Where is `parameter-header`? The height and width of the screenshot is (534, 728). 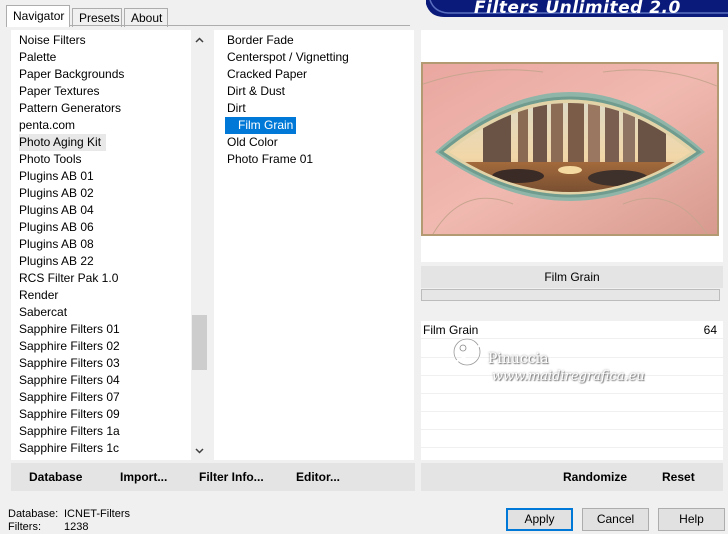 parameter-header is located at coordinates (572, 312).